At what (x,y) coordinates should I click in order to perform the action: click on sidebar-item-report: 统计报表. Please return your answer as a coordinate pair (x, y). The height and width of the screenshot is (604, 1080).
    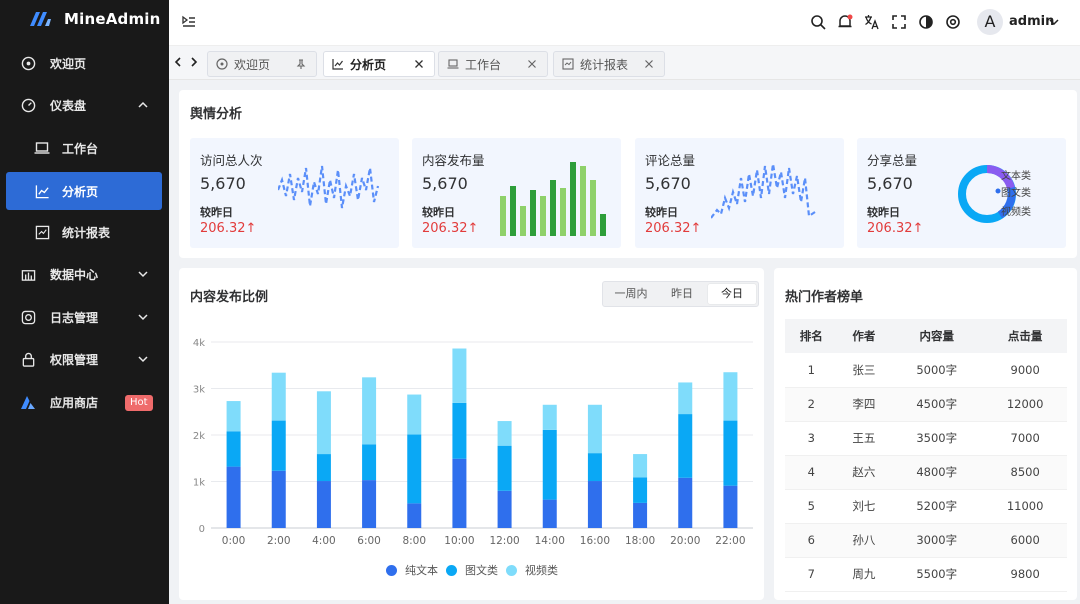
    Looking at the image, I should click on (84, 232).